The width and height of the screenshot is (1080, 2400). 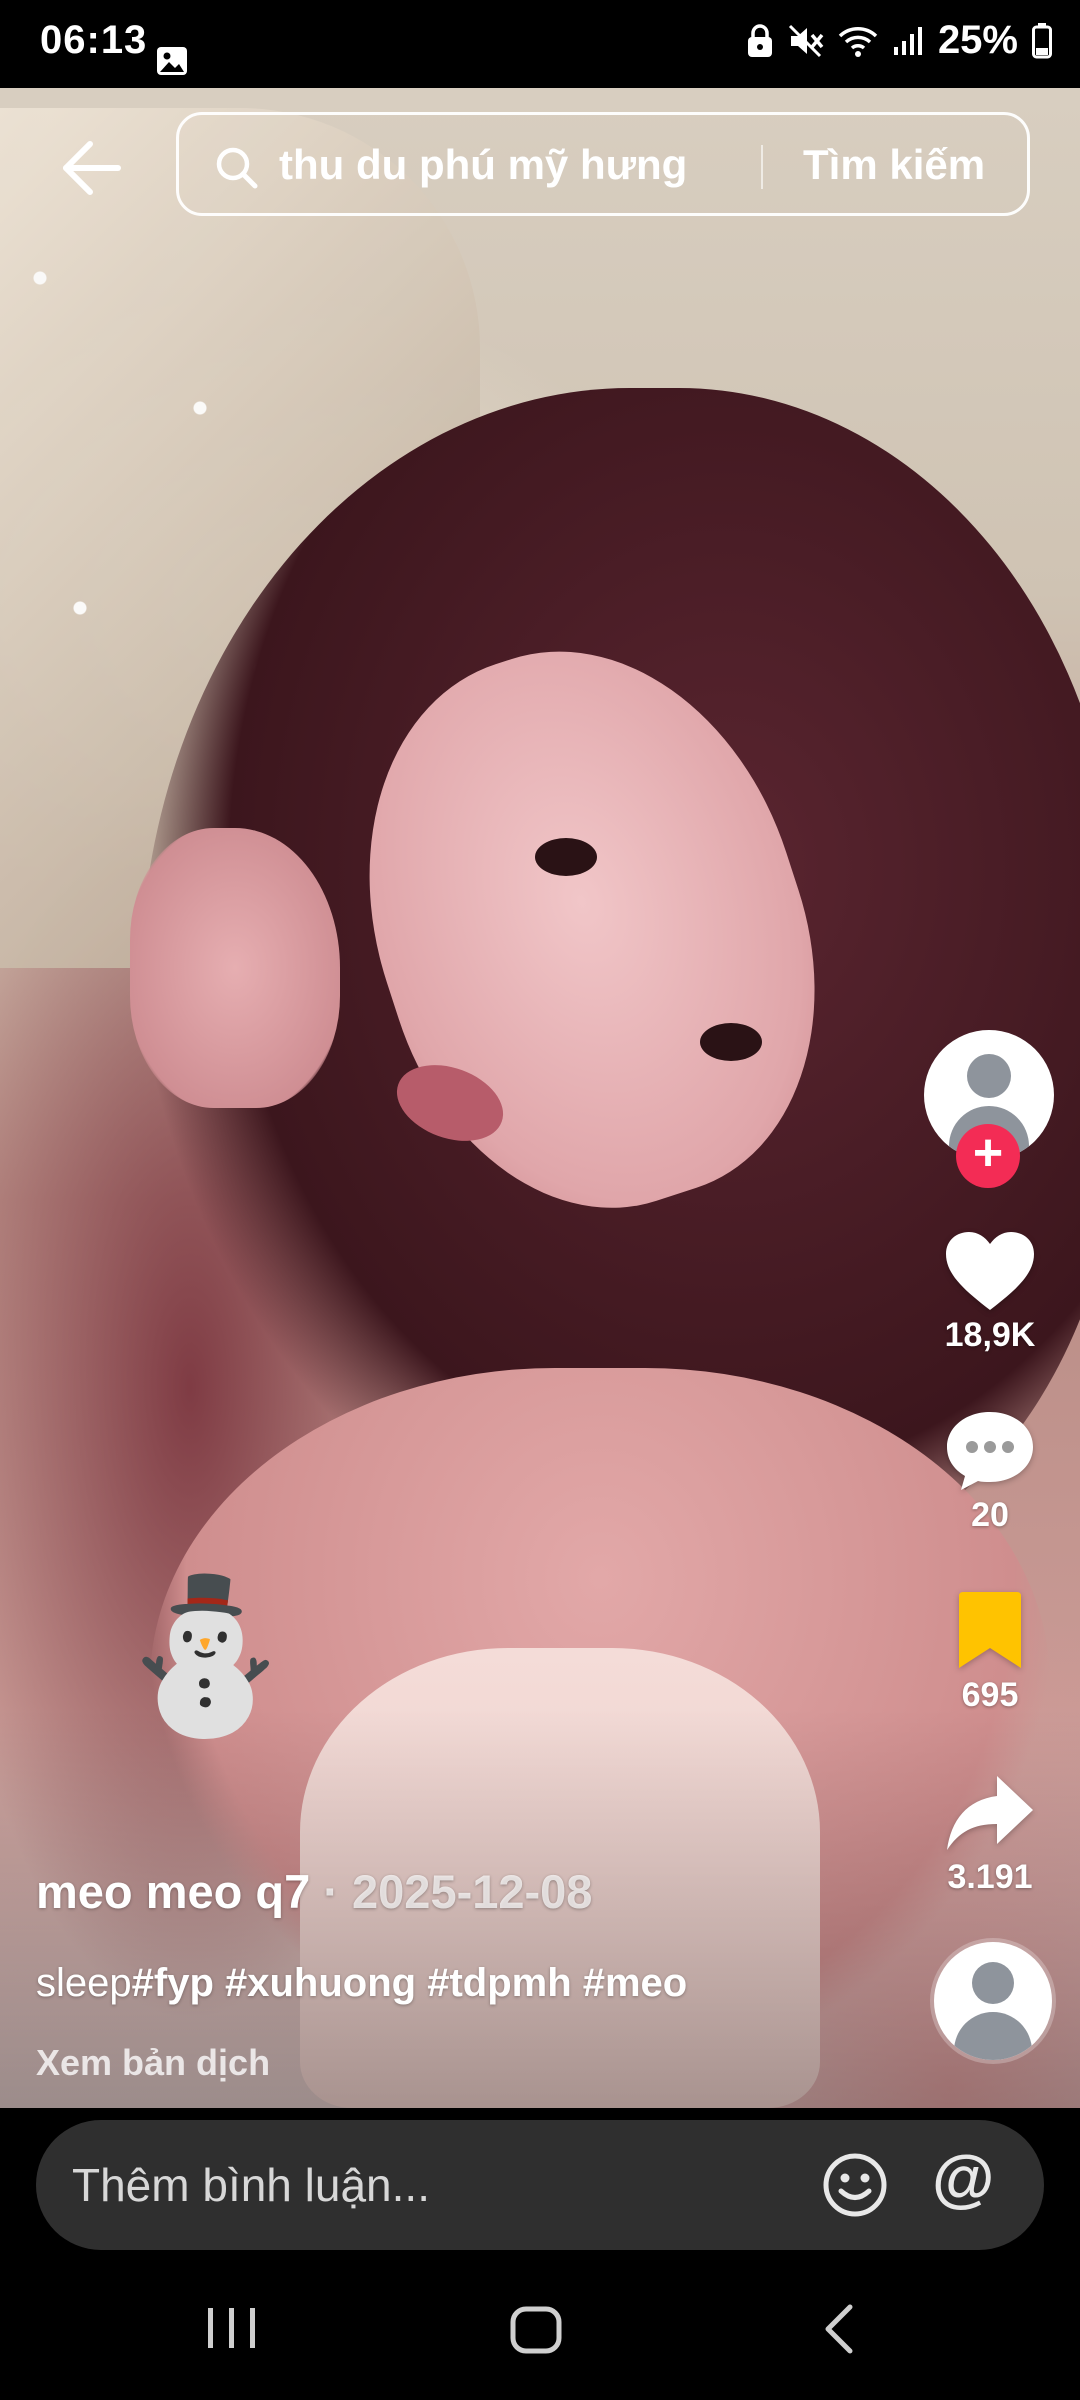 What do you see at coordinates (839, 2329) in the screenshot?
I see `back-chevron-icon` at bounding box center [839, 2329].